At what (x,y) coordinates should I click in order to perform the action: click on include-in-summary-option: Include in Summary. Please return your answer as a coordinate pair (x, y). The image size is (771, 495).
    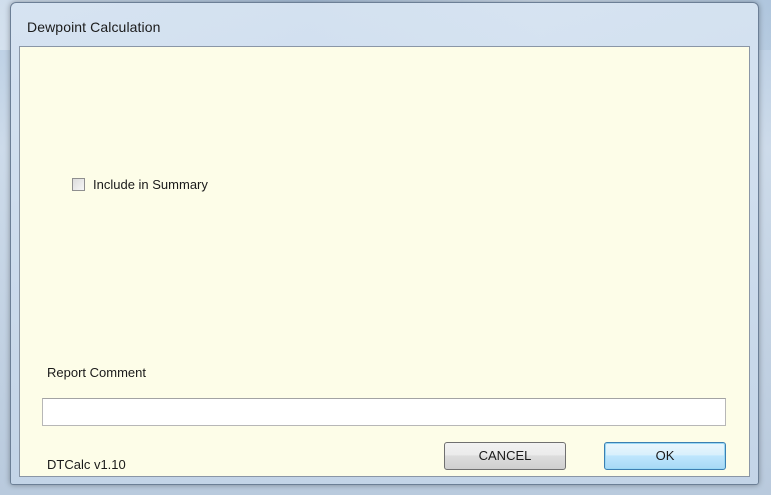
    Looking at the image, I should click on (140, 184).